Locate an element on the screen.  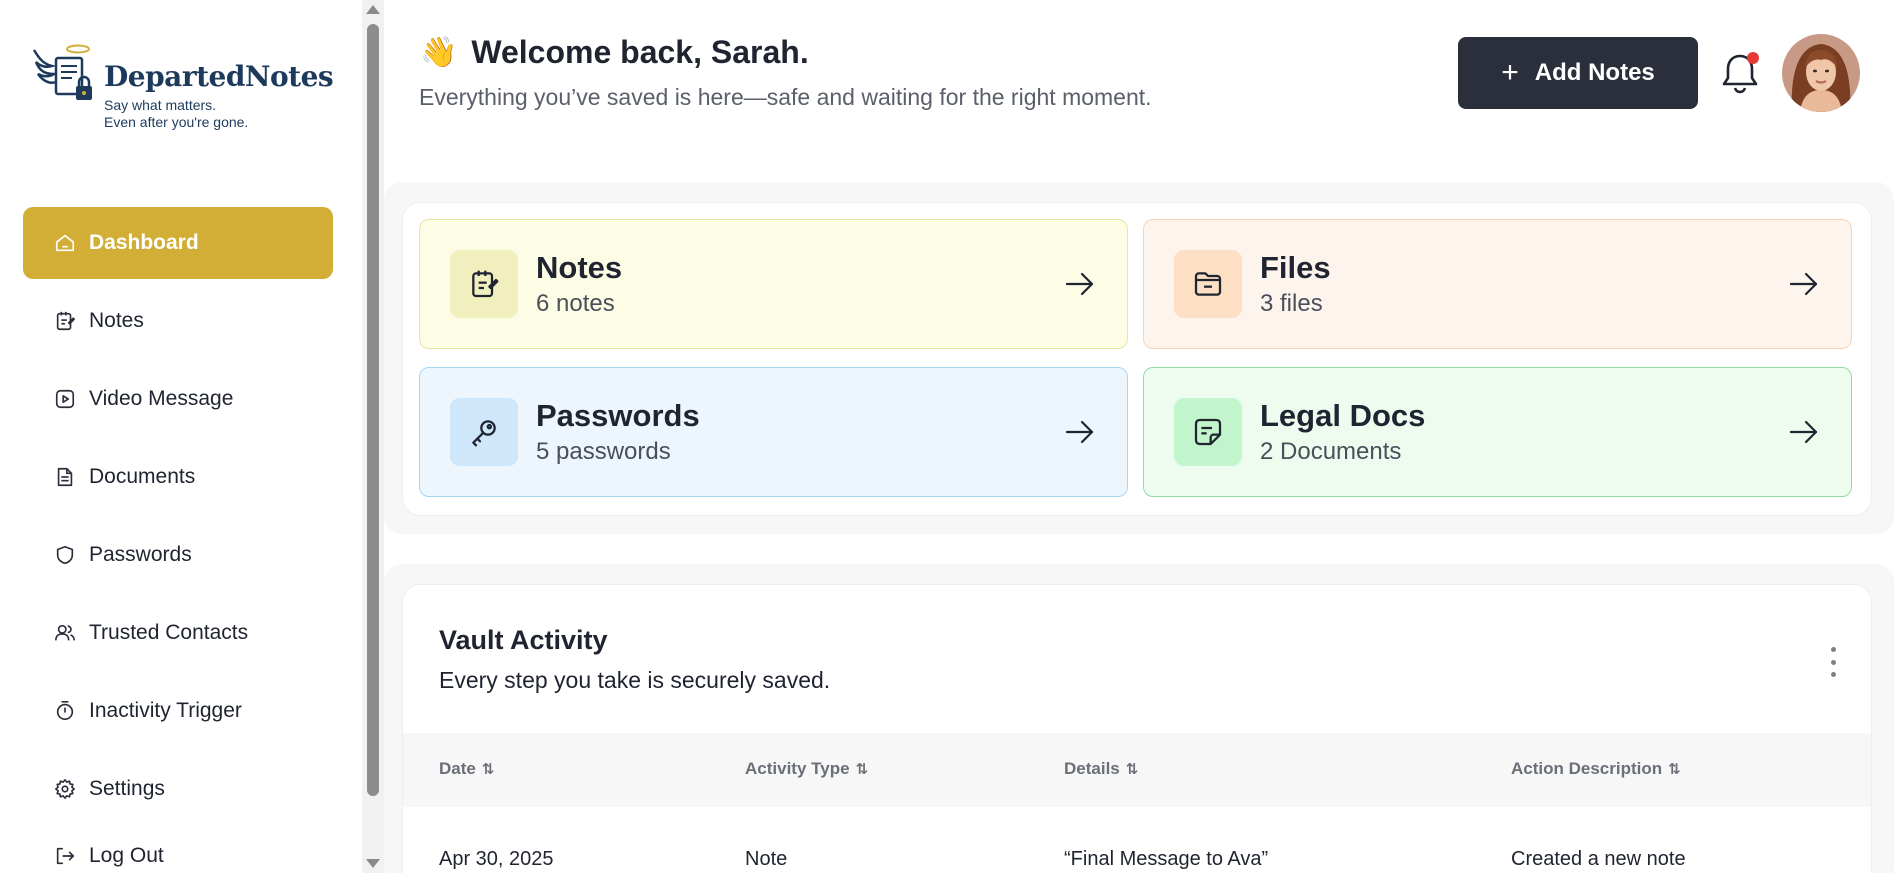
sidebar-item-notes: Notes is located at coordinates (178, 321).